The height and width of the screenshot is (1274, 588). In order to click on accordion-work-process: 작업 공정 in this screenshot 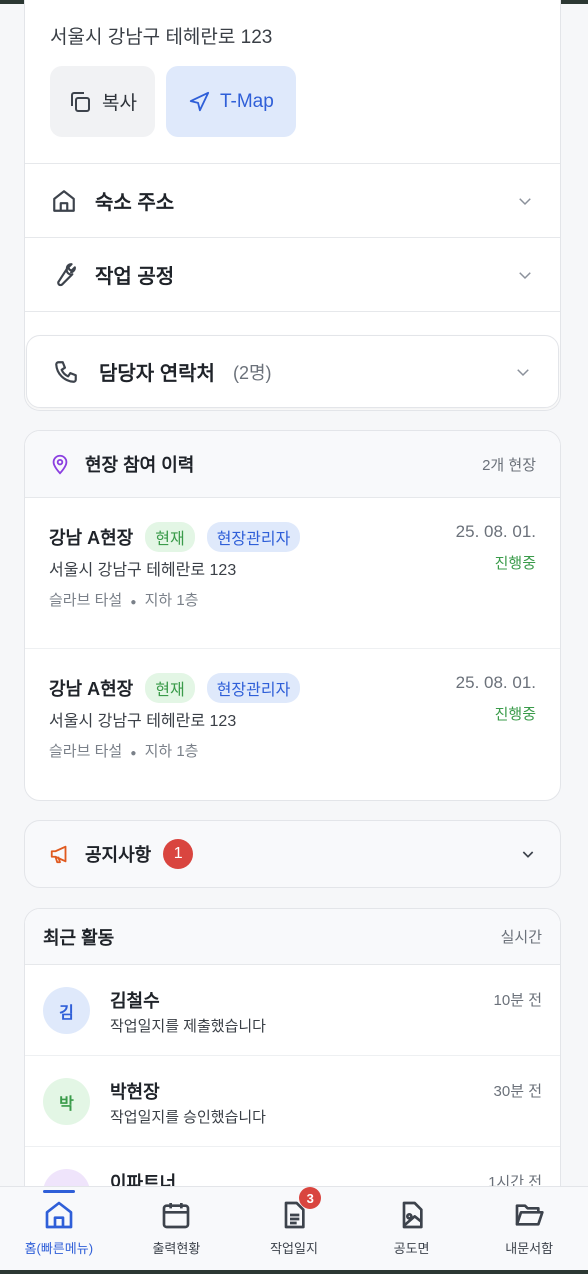, I will do `click(292, 274)`.